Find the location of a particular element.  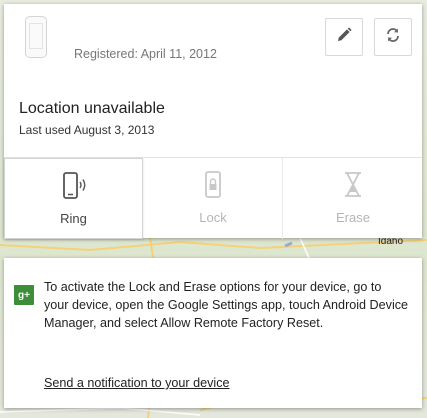

erase-icon is located at coordinates (353, 187).